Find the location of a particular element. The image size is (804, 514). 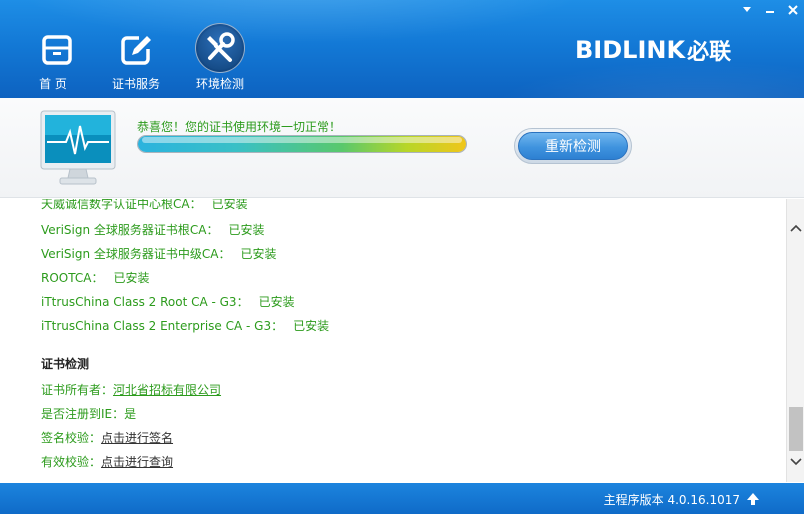

cert-row: VeriSign 全球服务器证书根CA： 已安装 is located at coordinates (153, 230).